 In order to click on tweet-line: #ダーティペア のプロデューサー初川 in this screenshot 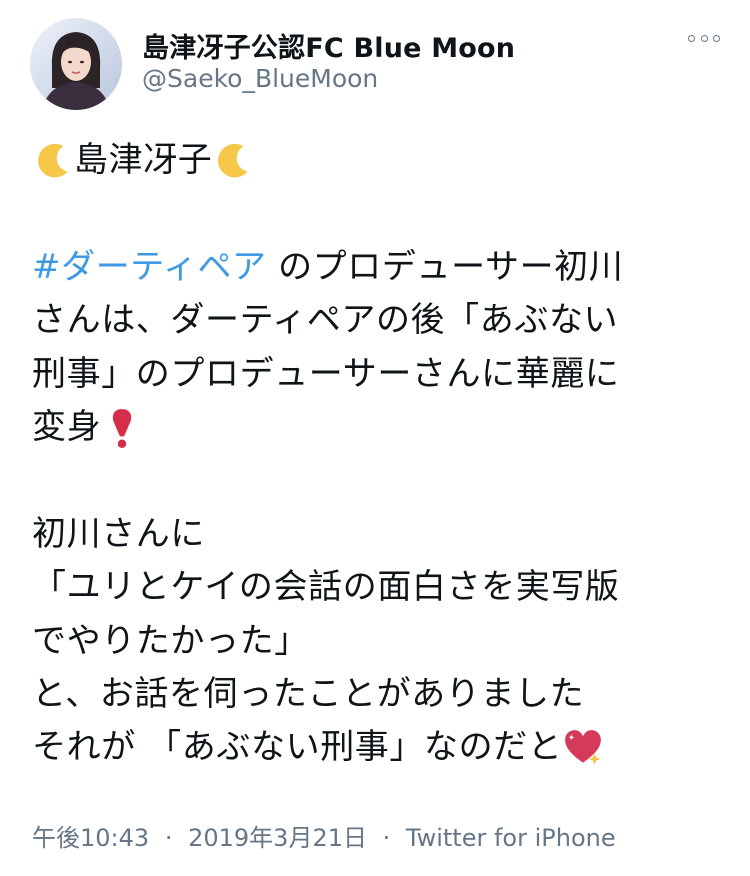, I will do `click(377, 267)`.